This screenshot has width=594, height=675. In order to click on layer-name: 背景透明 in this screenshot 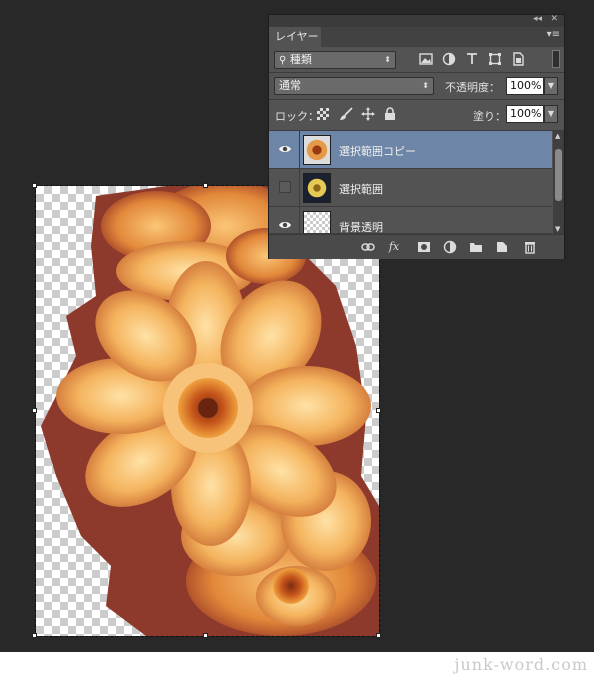, I will do `click(361, 226)`.